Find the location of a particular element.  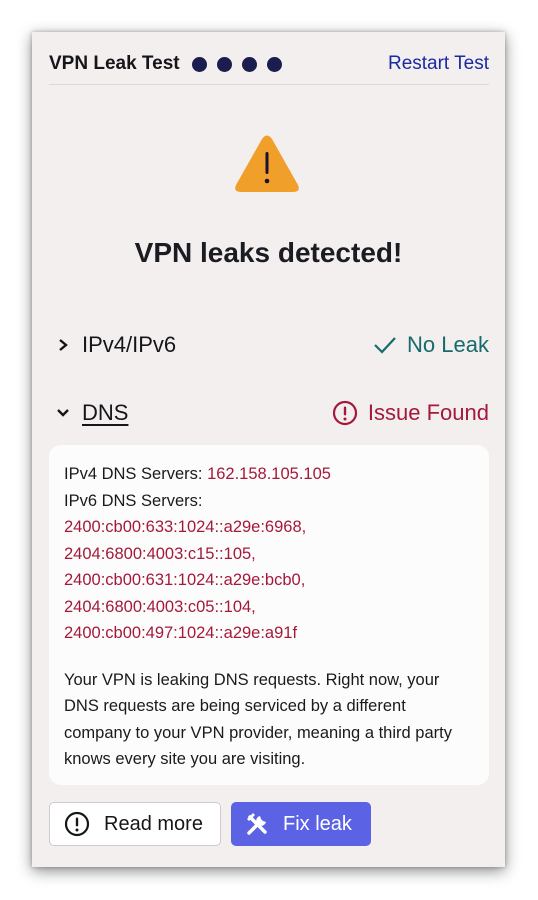

ipv6-dns-label: IPv6 DNS Servers: is located at coordinates (133, 500).